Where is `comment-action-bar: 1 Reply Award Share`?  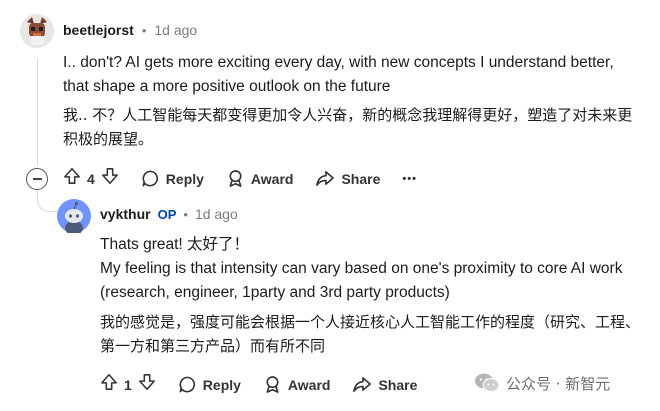 comment-action-bar: 1 Reply Award Share is located at coordinates (269, 384).